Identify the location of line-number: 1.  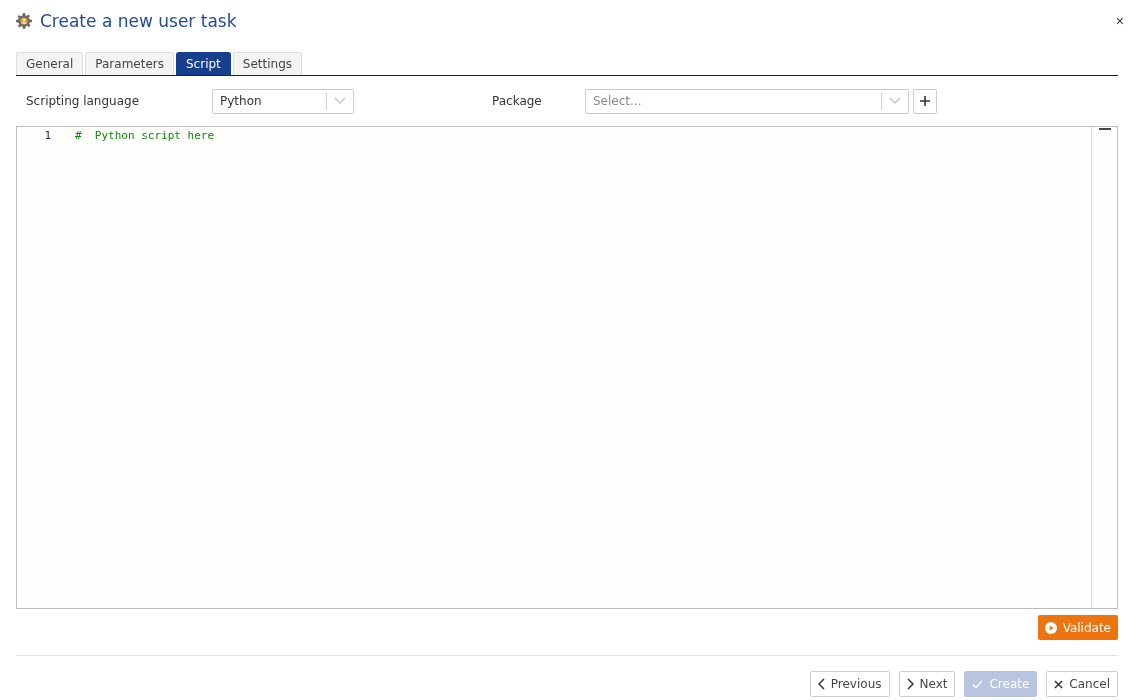
(47, 135).